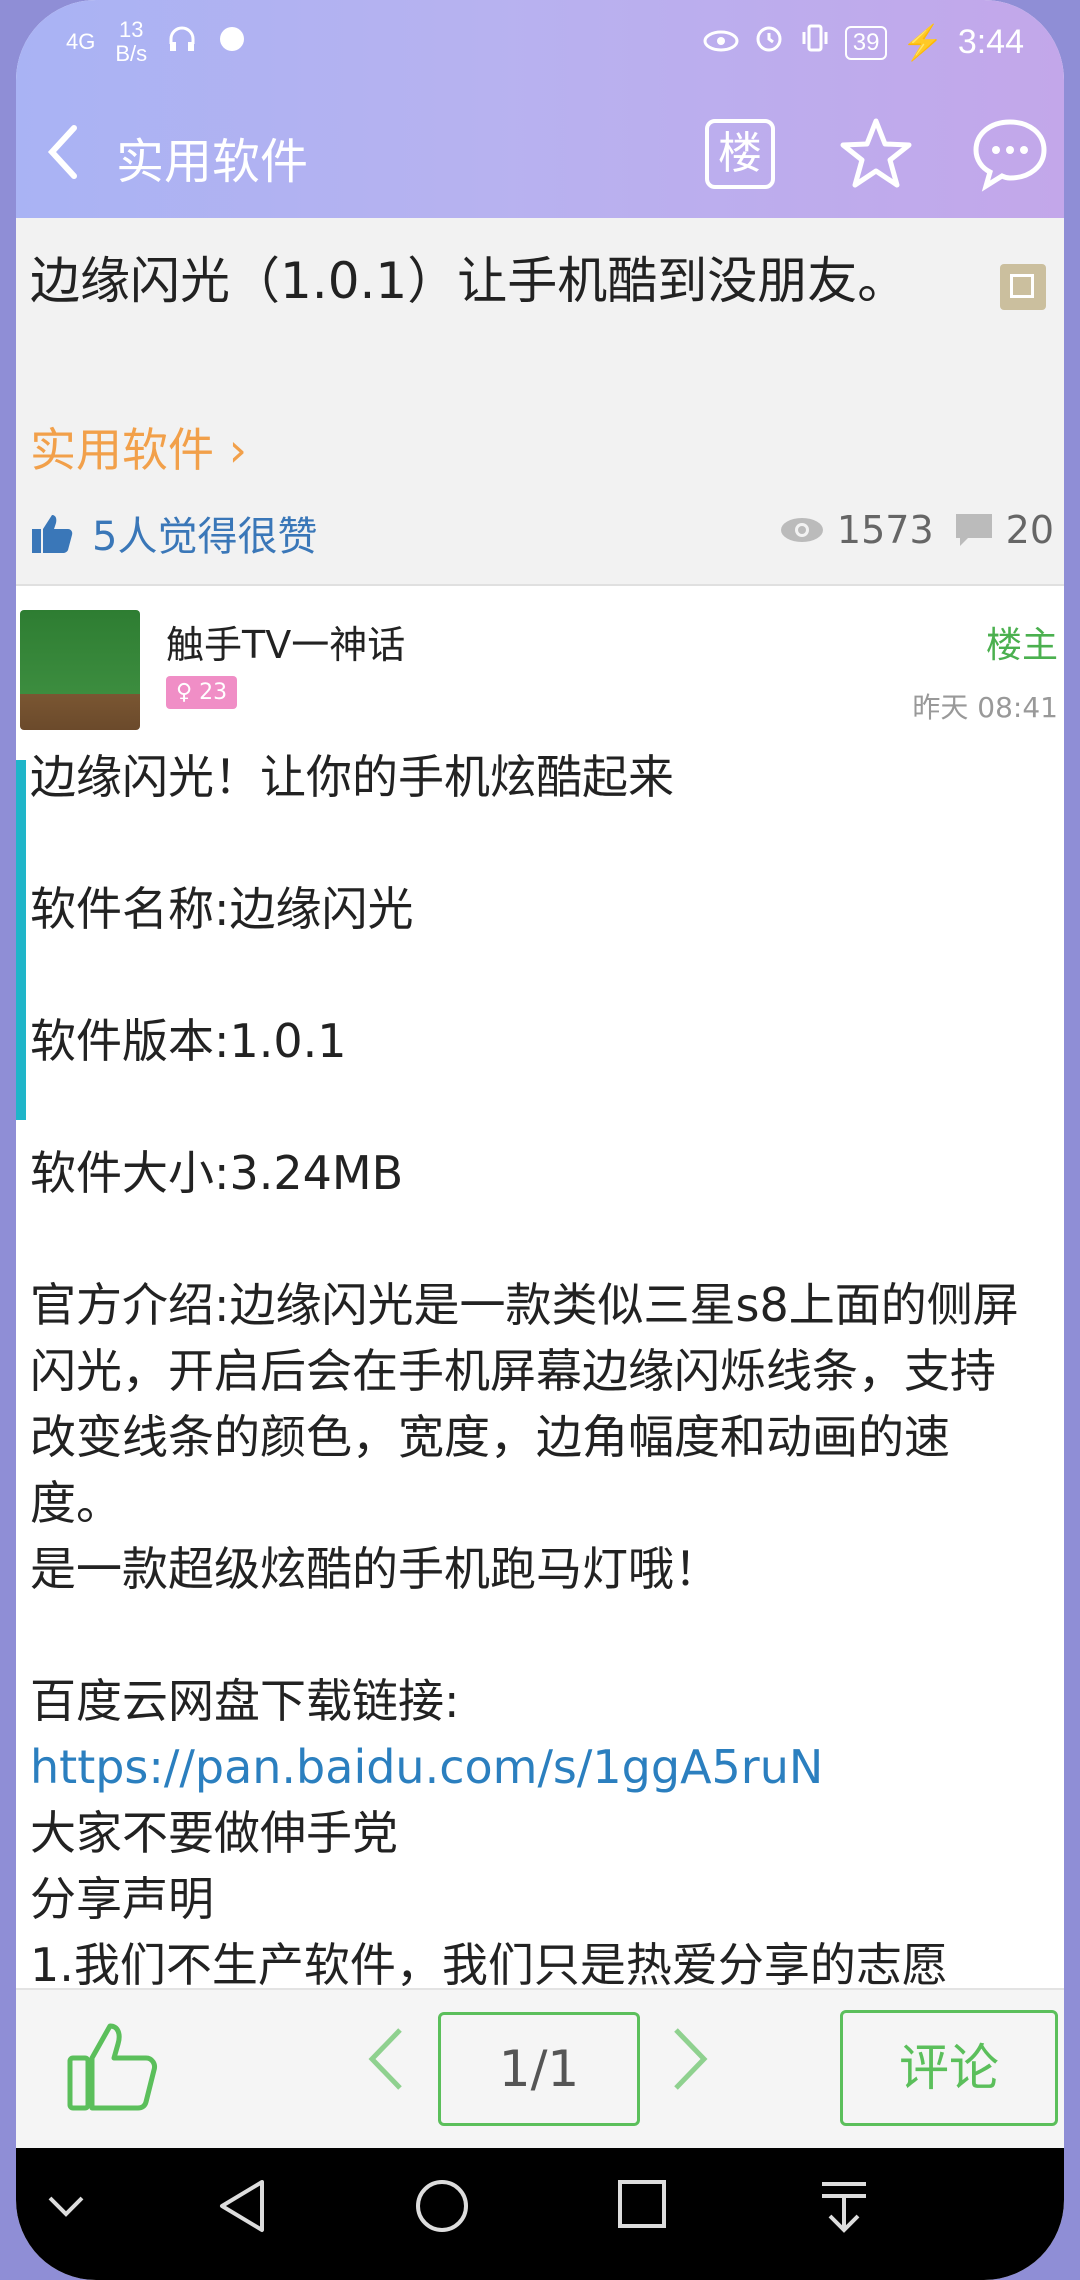 The image size is (1080, 2280). What do you see at coordinates (1023, 287) in the screenshot?
I see `image-icon` at bounding box center [1023, 287].